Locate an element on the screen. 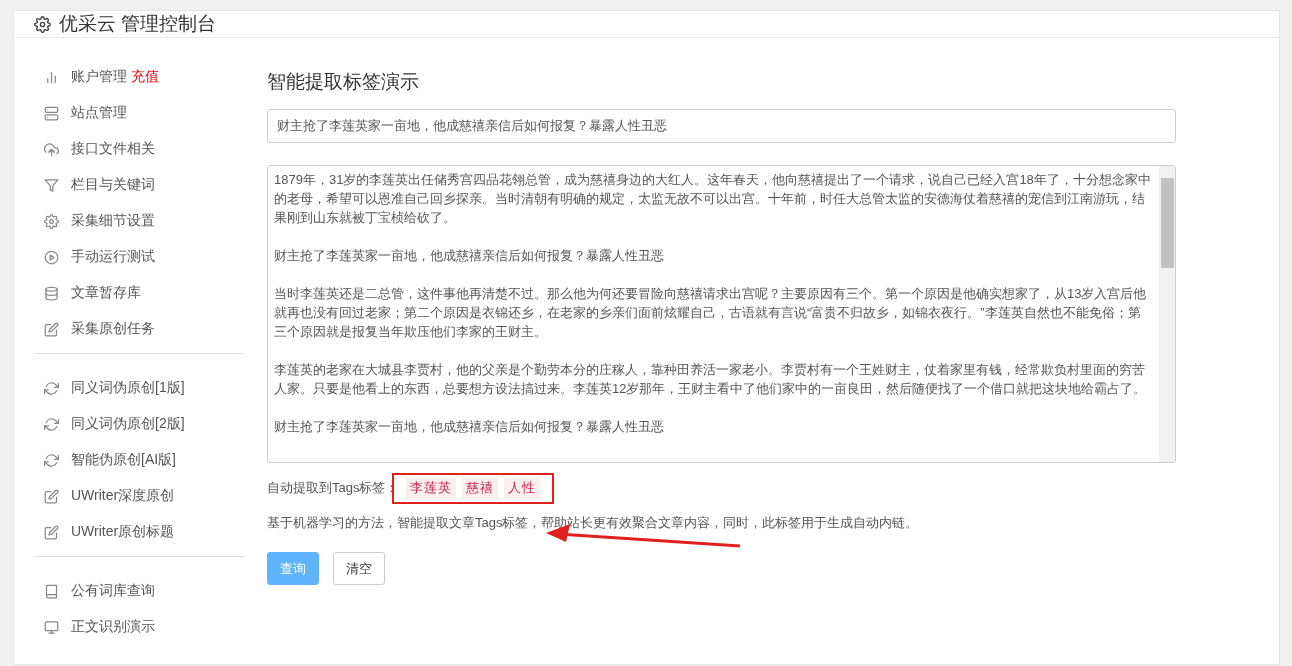  sidebar-item: 栏目与关键词 is located at coordinates (139, 185).